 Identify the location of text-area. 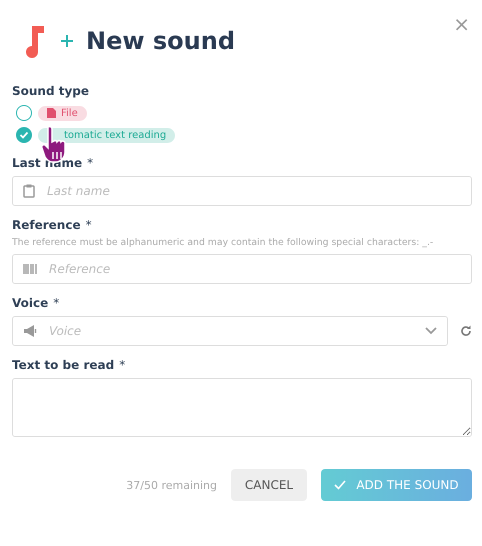
(242, 407).